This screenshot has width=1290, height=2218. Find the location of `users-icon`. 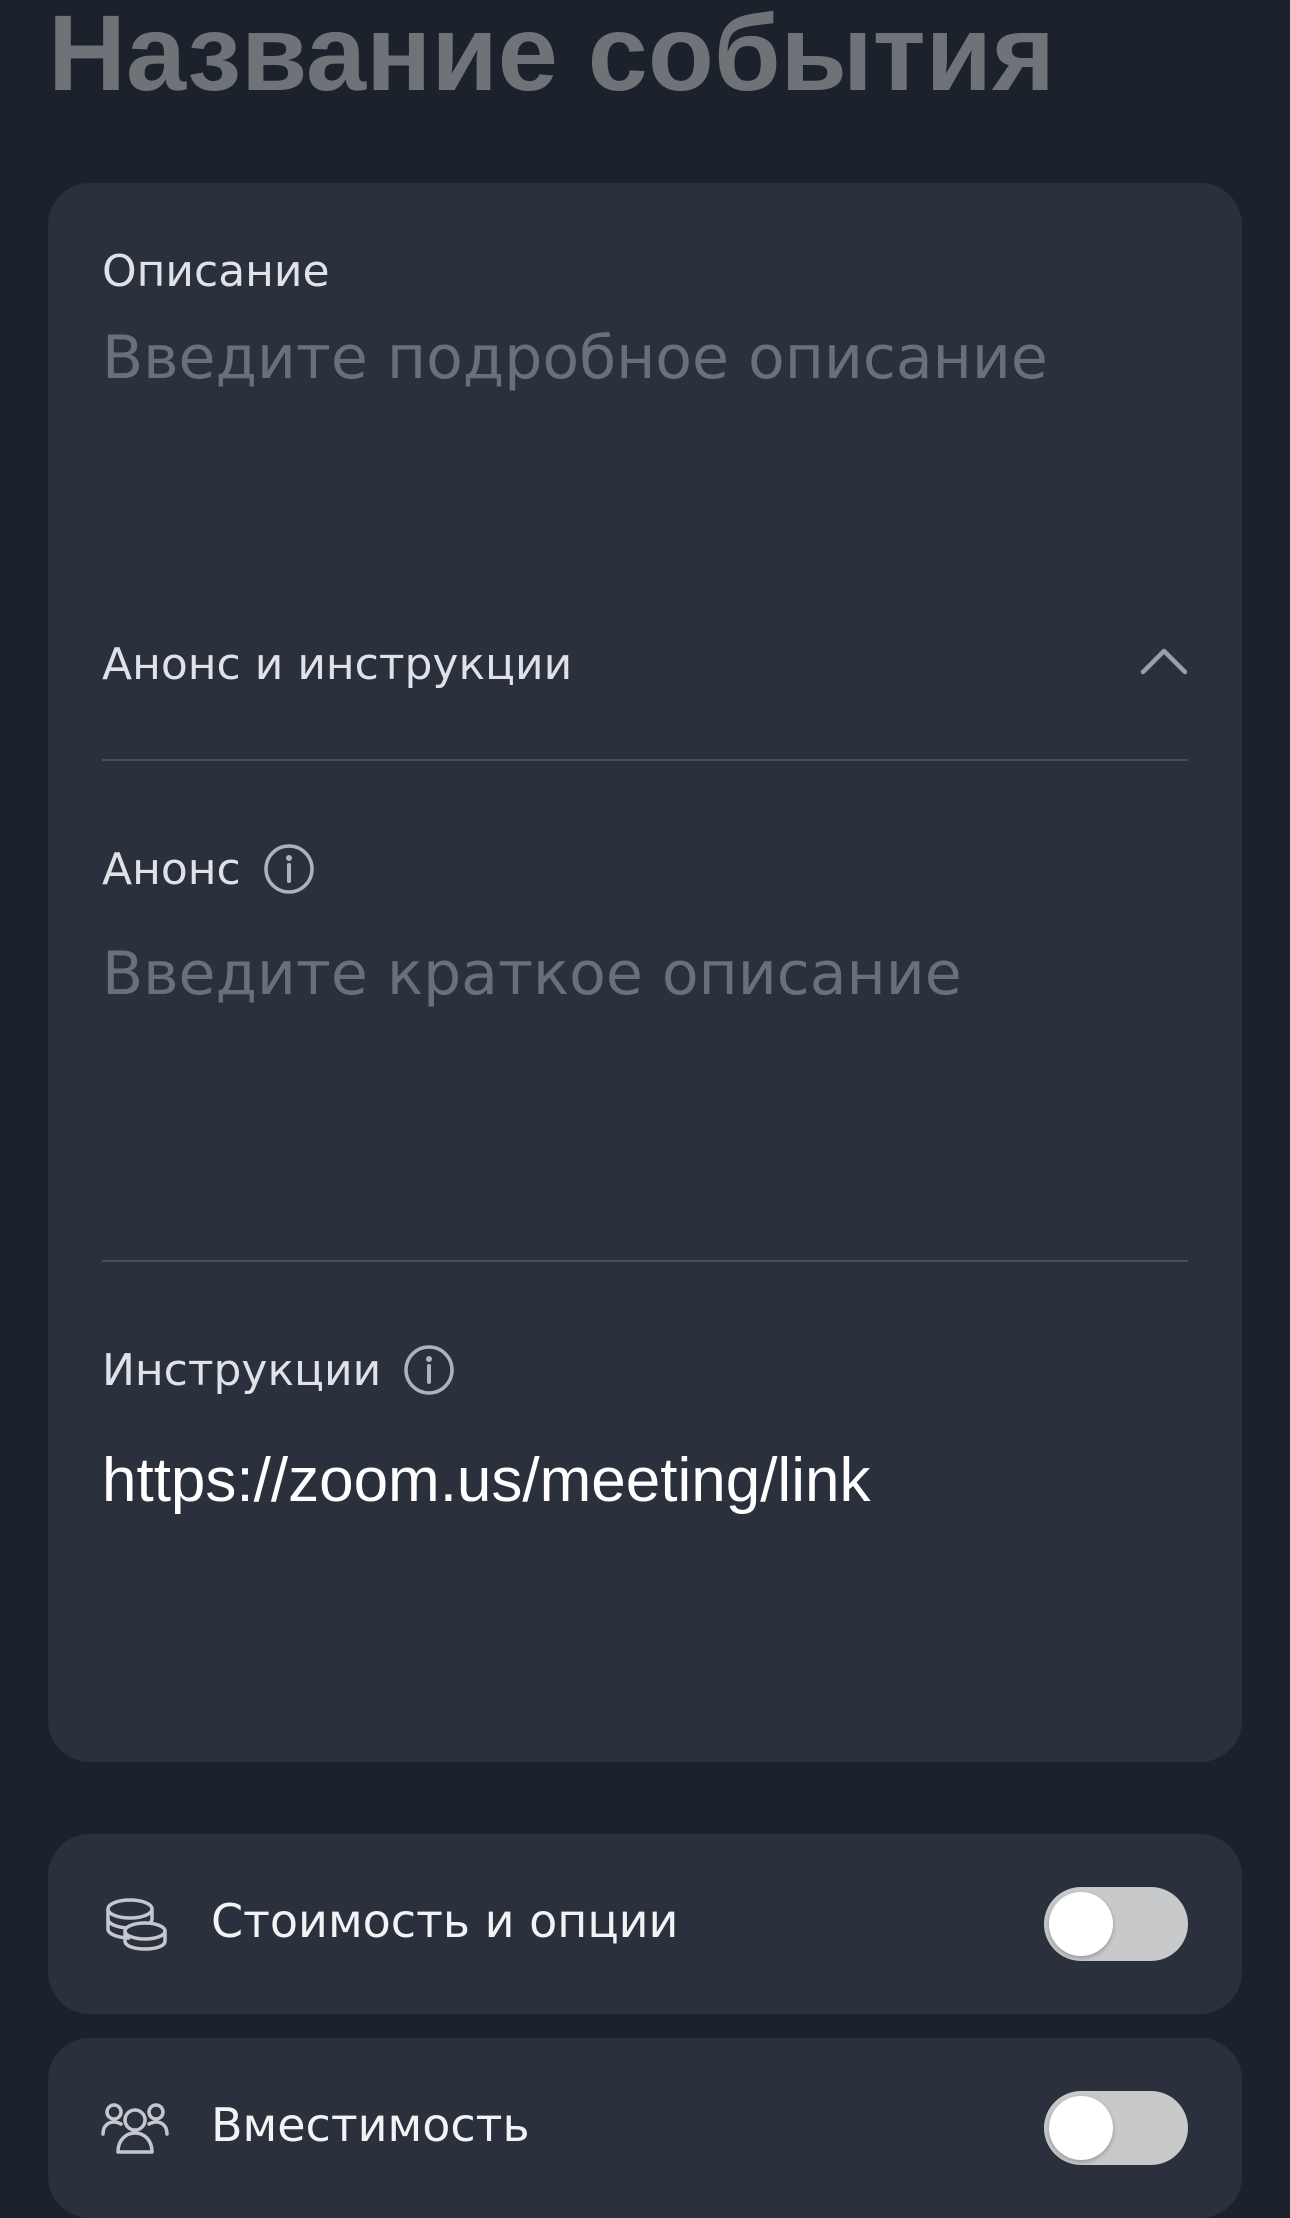

users-icon is located at coordinates (135, 2128).